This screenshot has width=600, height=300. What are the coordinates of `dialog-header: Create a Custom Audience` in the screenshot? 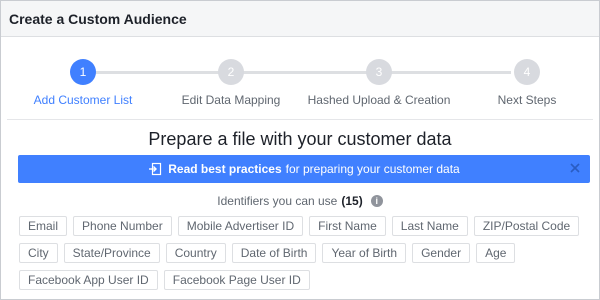 It's located at (300, 19).